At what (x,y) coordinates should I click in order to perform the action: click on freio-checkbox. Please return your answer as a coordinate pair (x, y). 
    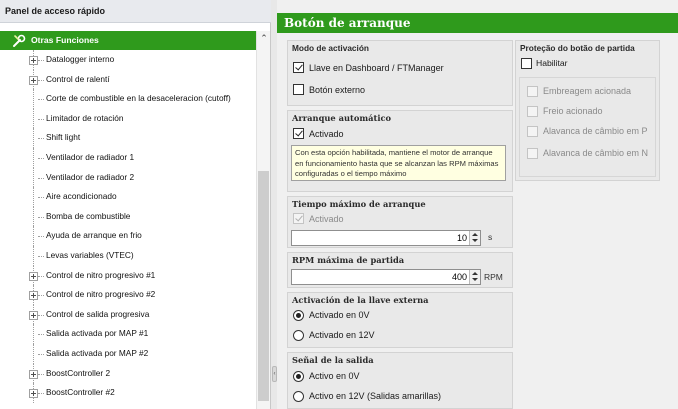
    Looking at the image, I should click on (532, 111).